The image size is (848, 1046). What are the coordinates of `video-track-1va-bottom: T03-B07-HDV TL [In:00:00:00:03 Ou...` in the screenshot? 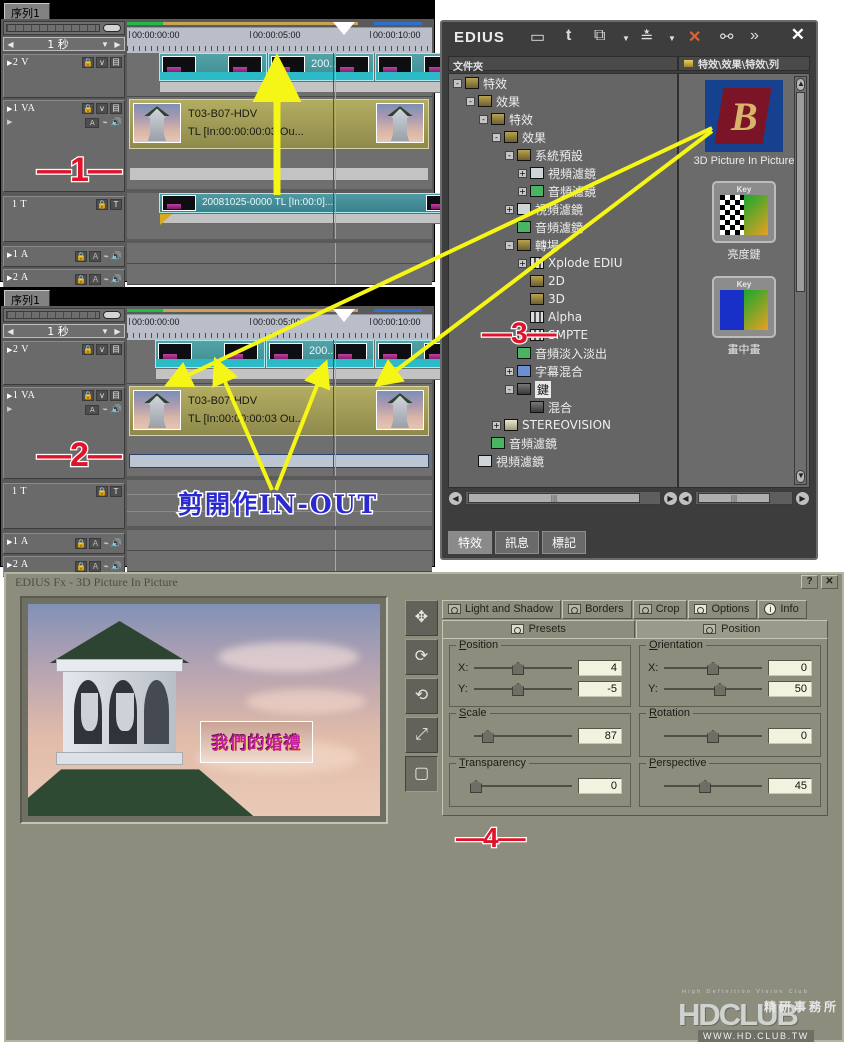 It's located at (279, 430).